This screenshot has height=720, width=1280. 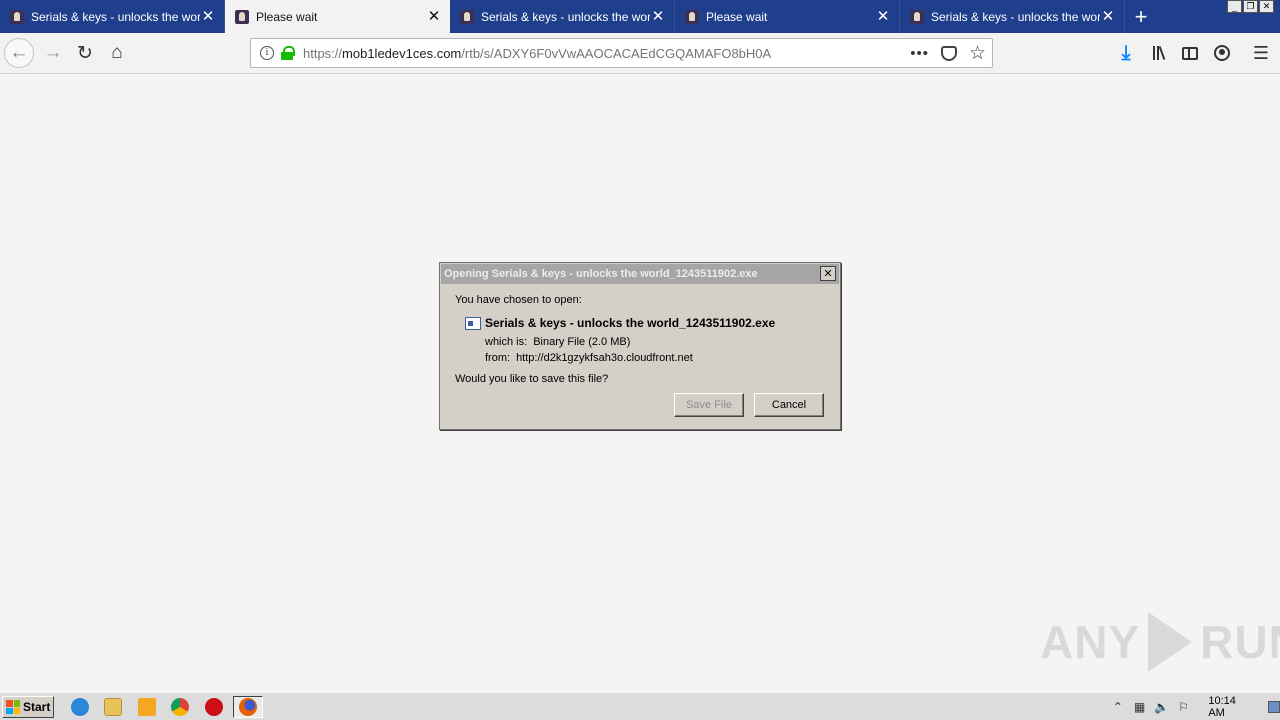 I want to click on file-type-icon, so click(x=473, y=323).